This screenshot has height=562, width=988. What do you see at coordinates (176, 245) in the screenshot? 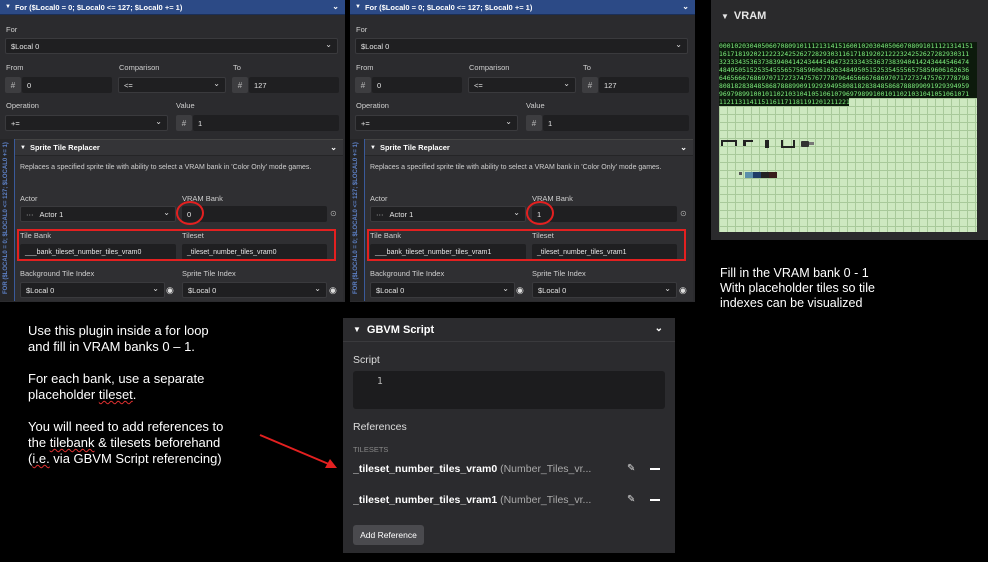
I see `tile-bank-highlight-box` at bounding box center [176, 245].